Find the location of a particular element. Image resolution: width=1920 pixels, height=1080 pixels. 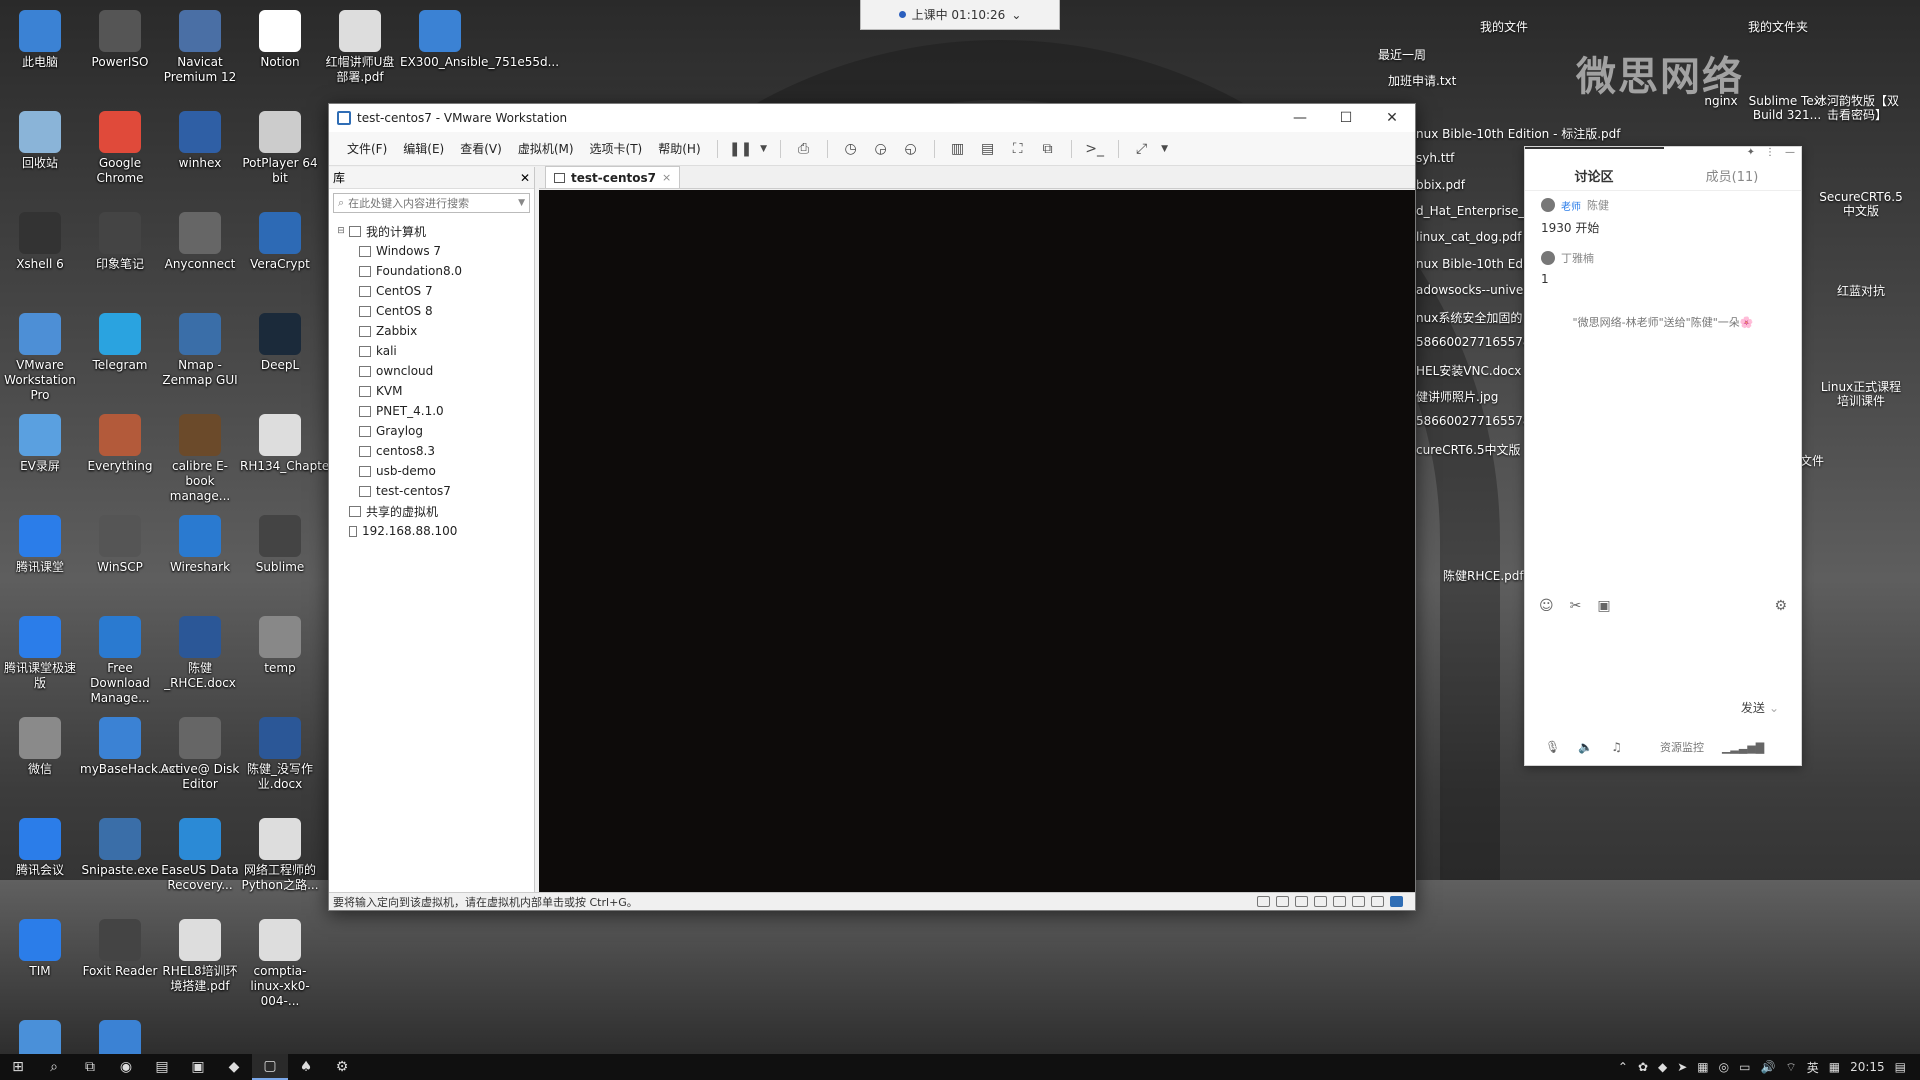

chevron-up-icon: ⌃ is located at coordinates (1623, 1067).